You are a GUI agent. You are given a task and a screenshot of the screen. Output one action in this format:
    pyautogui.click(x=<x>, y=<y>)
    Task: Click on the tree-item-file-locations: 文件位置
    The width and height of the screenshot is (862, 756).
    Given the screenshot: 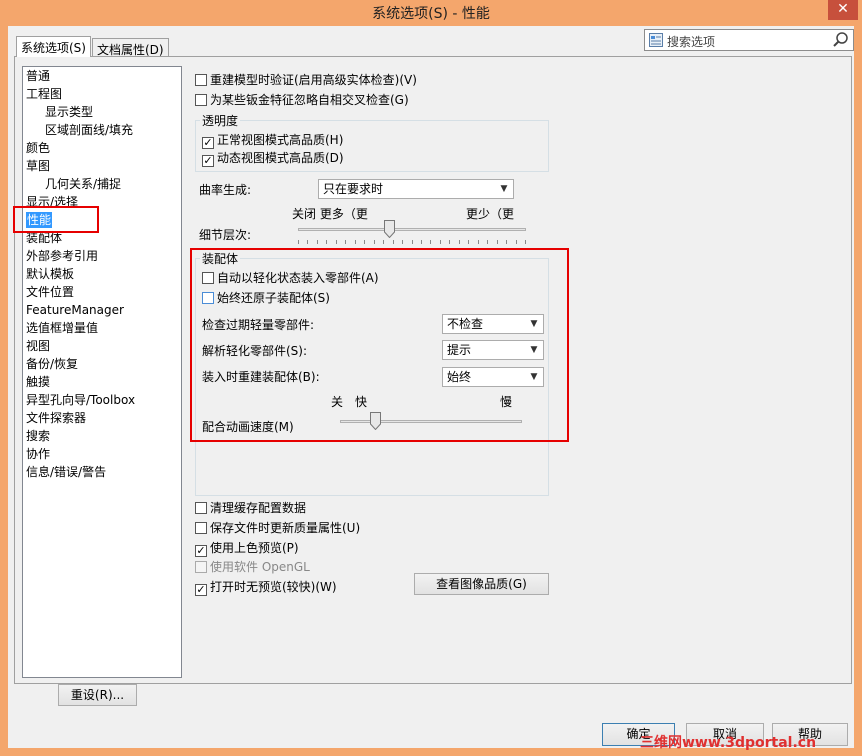 What is the action you would take?
    pyautogui.click(x=50, y=292)
    